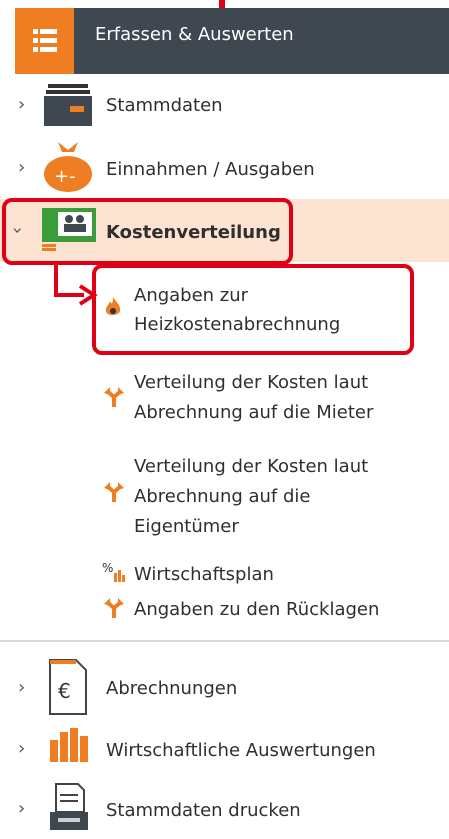  What do you see at coordinates (194, 34) in the screenshot?
I see `header-title: Erfassen & Auswerten` at bounding box center [194, 34].